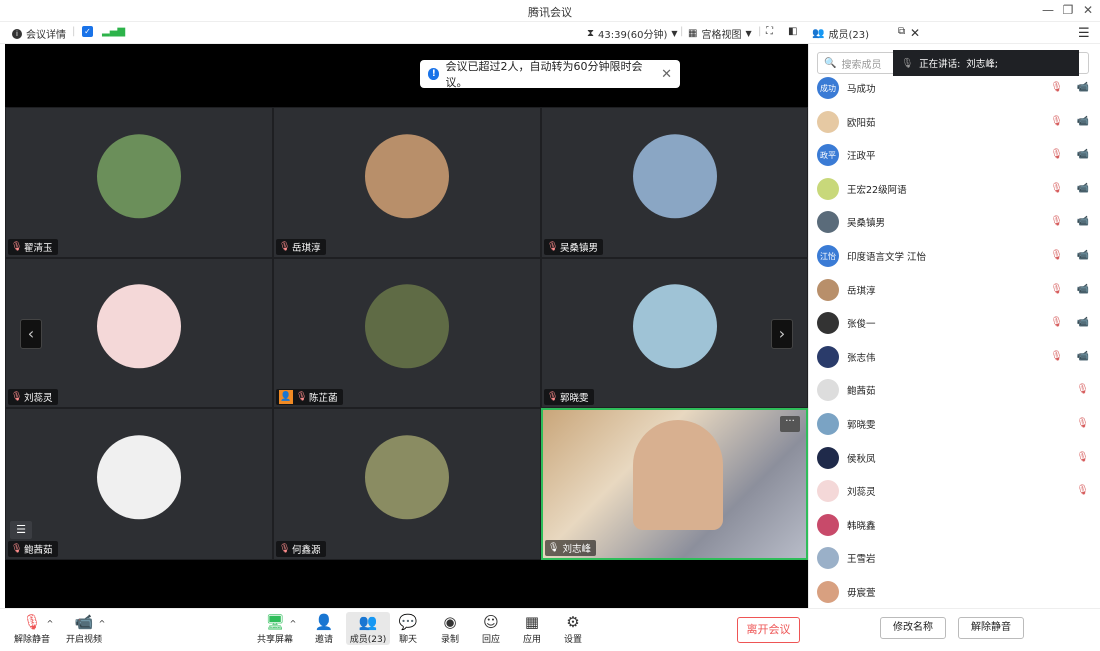 The height and width of the screenshot is (651, 1100). I want to click on video-tile: ☰ 🎙 鲍茜茹, so click(139, 484).